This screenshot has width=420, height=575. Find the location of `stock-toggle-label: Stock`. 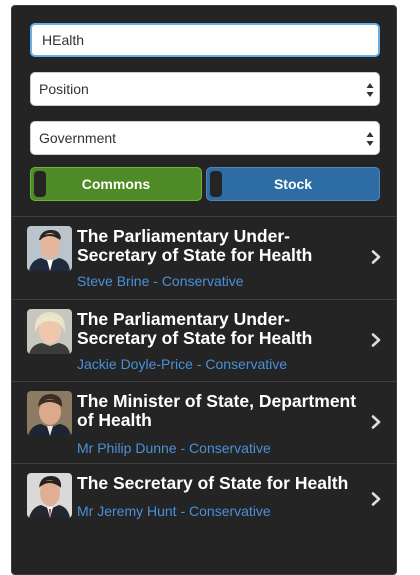

stock-toggle-label: Stock is located at coordinates (293, 184).